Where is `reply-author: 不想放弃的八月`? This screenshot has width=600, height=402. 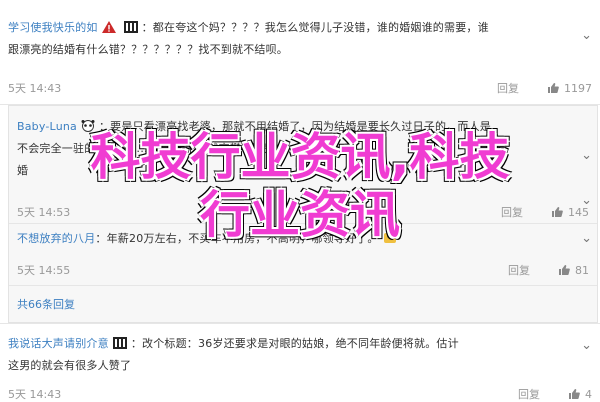 reply-author: 不想放弃的八月 is located at coordinates (56, 238).